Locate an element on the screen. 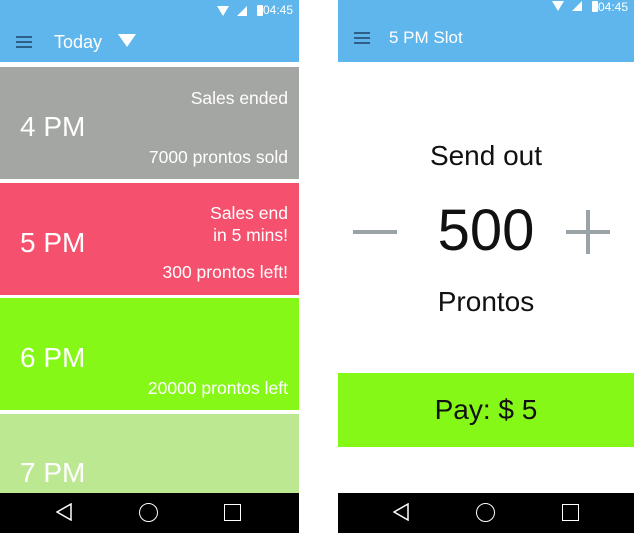 This screenshot has width=634, height=533. slot-time: 7 PM is located at coordinates (53, 472).